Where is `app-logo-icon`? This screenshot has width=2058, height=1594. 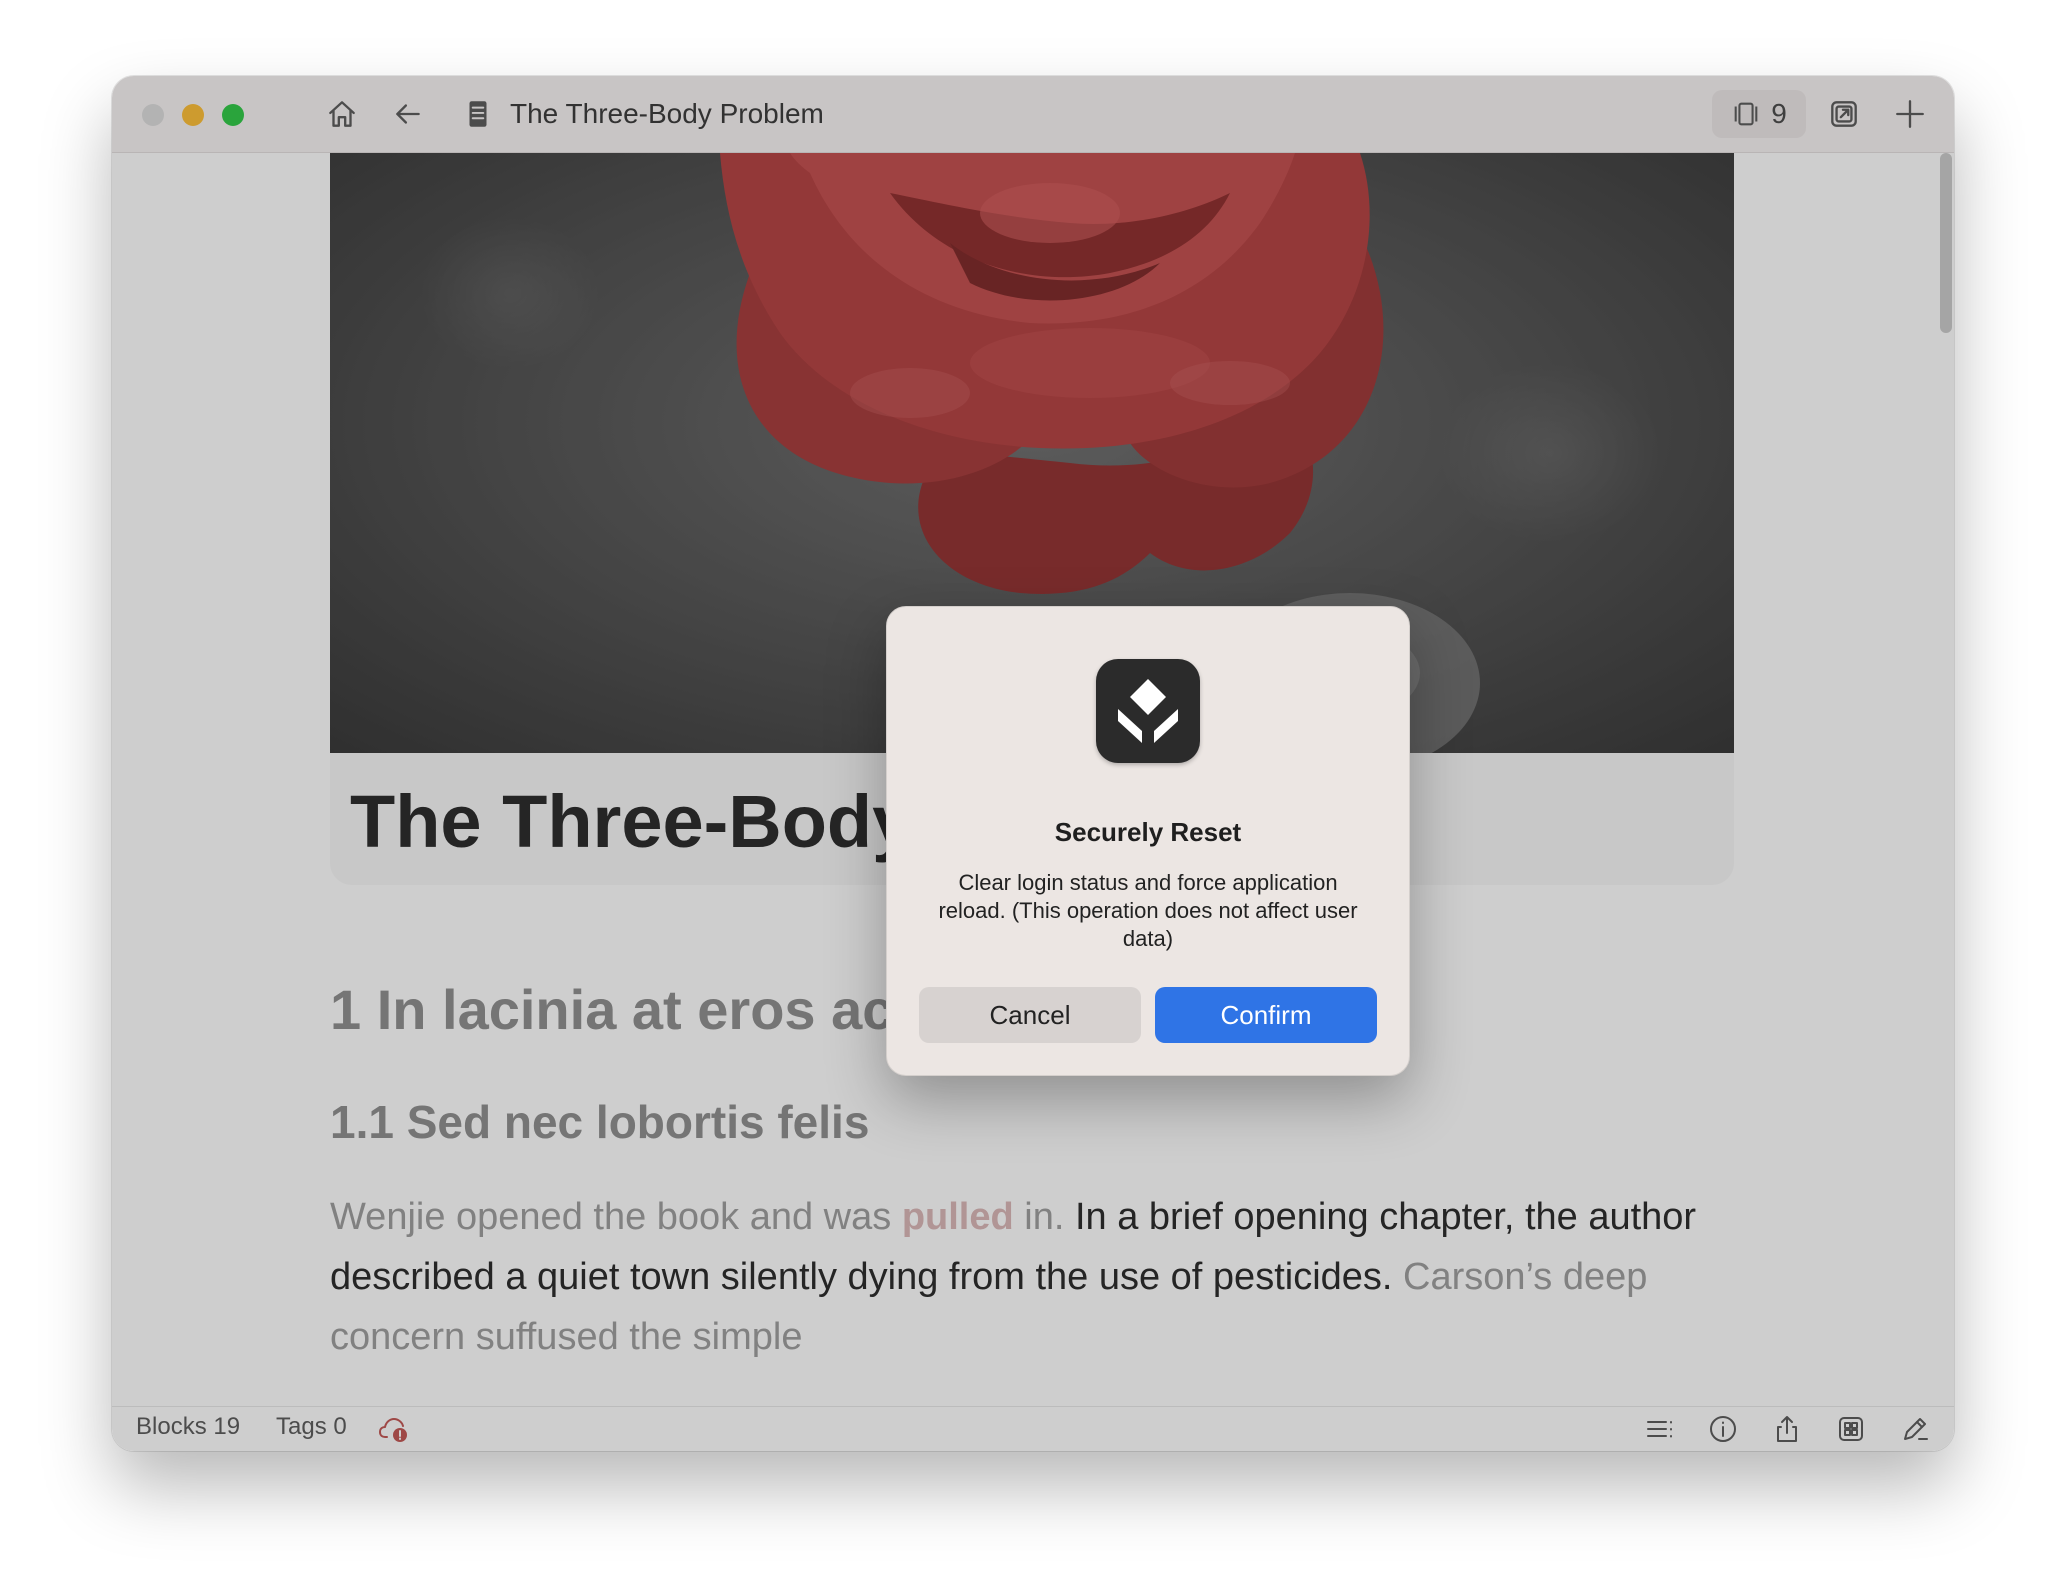
app-logo-icon is located at coordinates (1148, 711).